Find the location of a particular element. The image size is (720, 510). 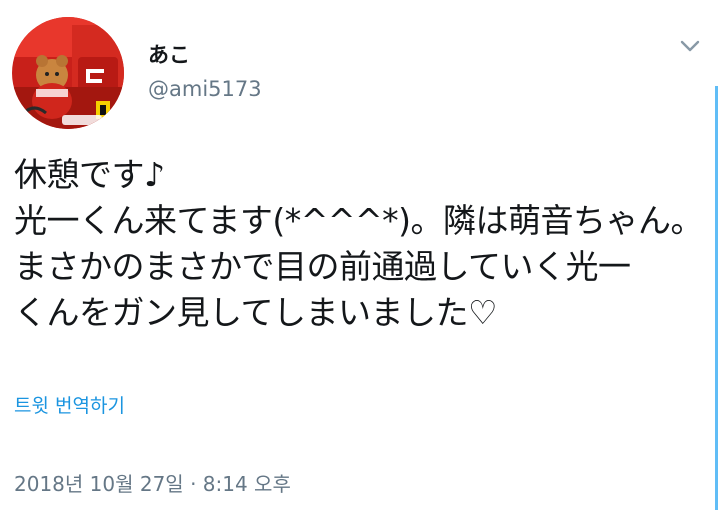

avatar is located at coordinates (68, 73).